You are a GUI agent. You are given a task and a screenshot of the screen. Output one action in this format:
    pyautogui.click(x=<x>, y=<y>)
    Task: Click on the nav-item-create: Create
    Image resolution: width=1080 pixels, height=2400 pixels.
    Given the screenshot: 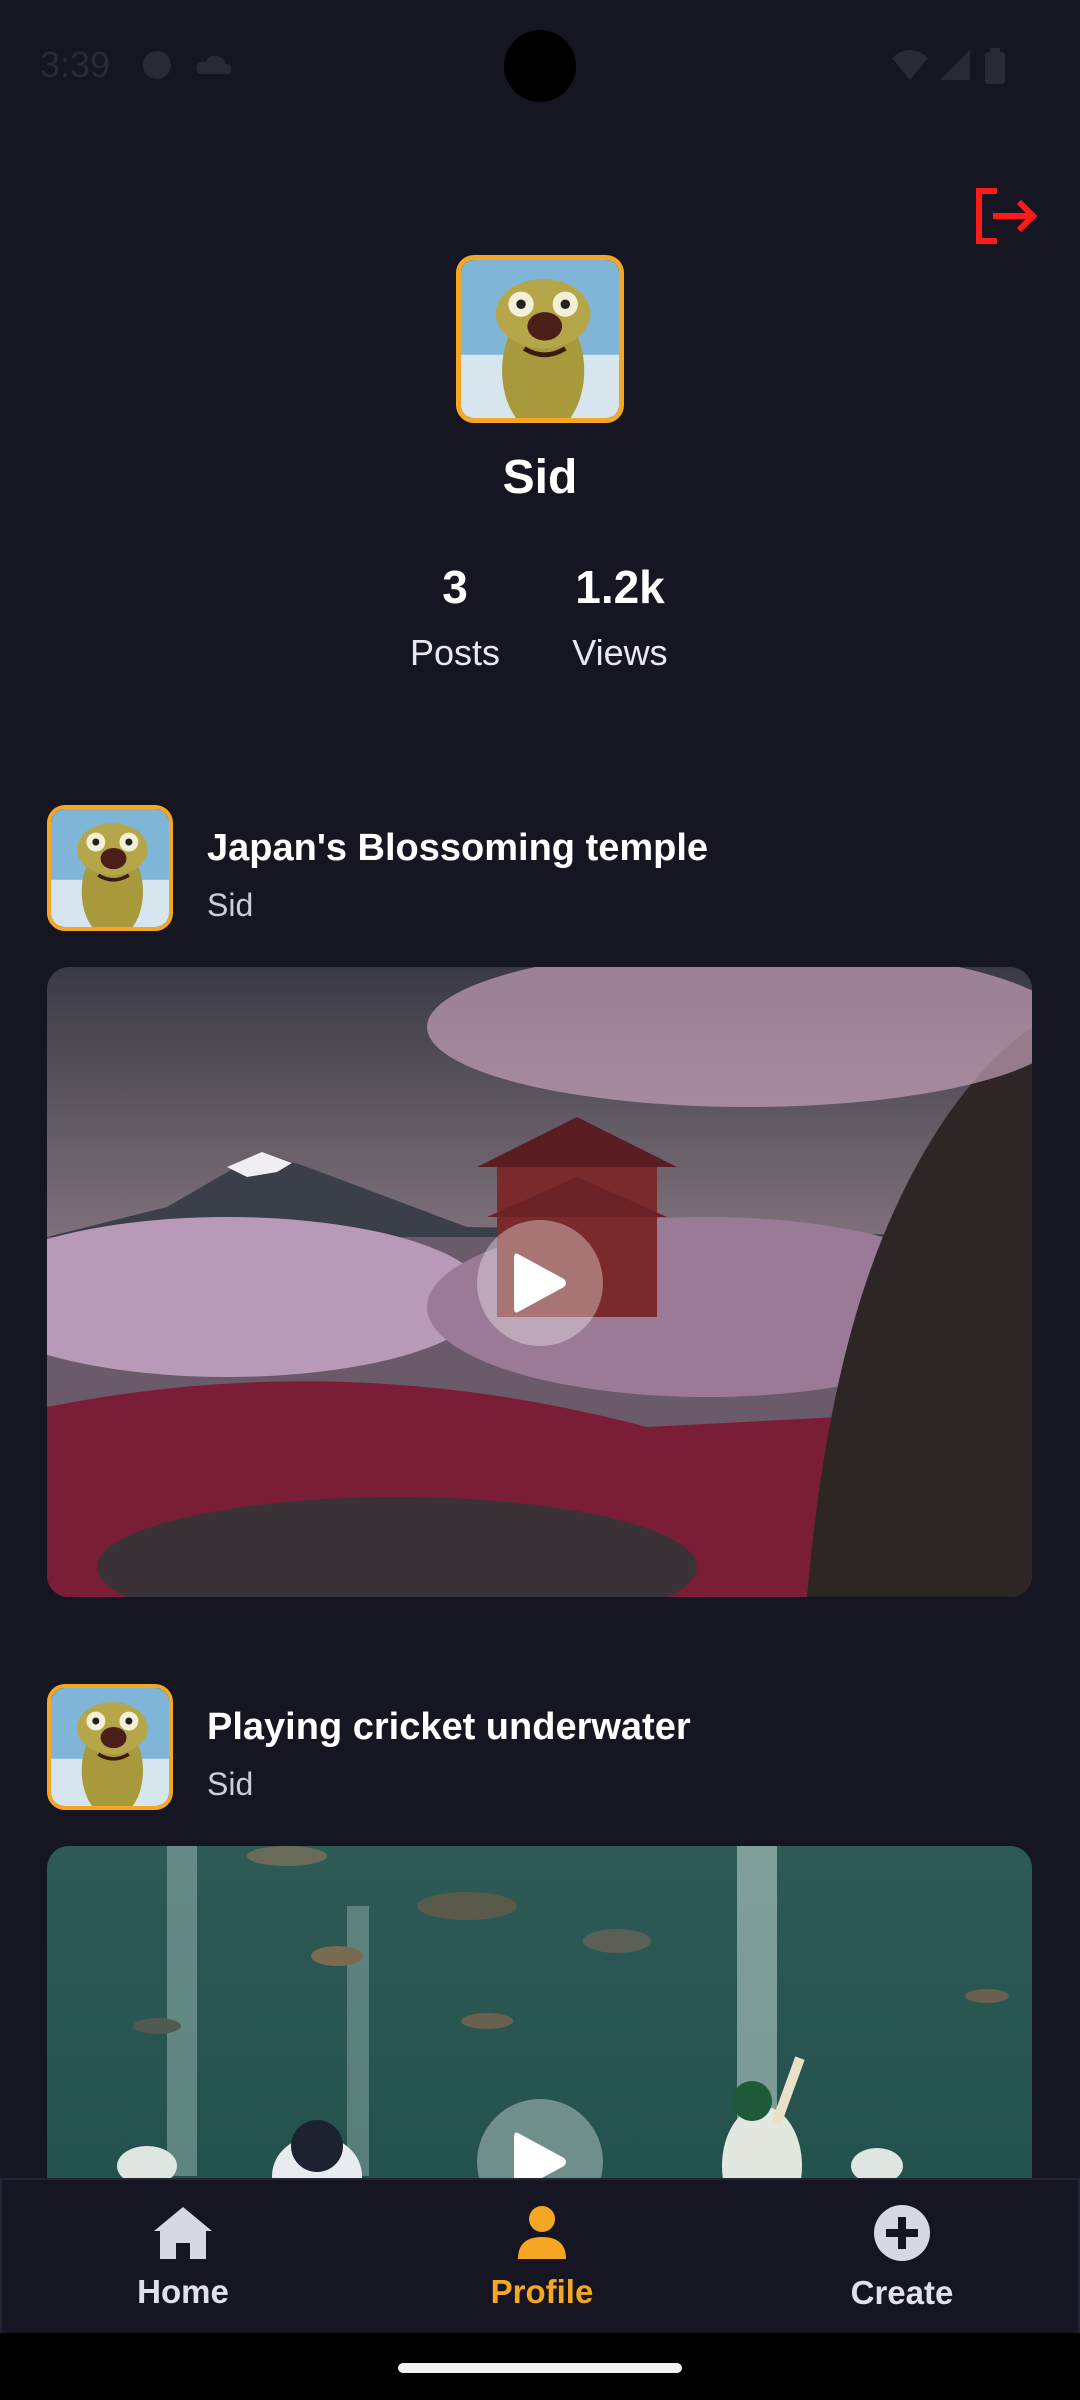 What is the action you would take?
    pyautogui.click(x=902, y=2257)
    